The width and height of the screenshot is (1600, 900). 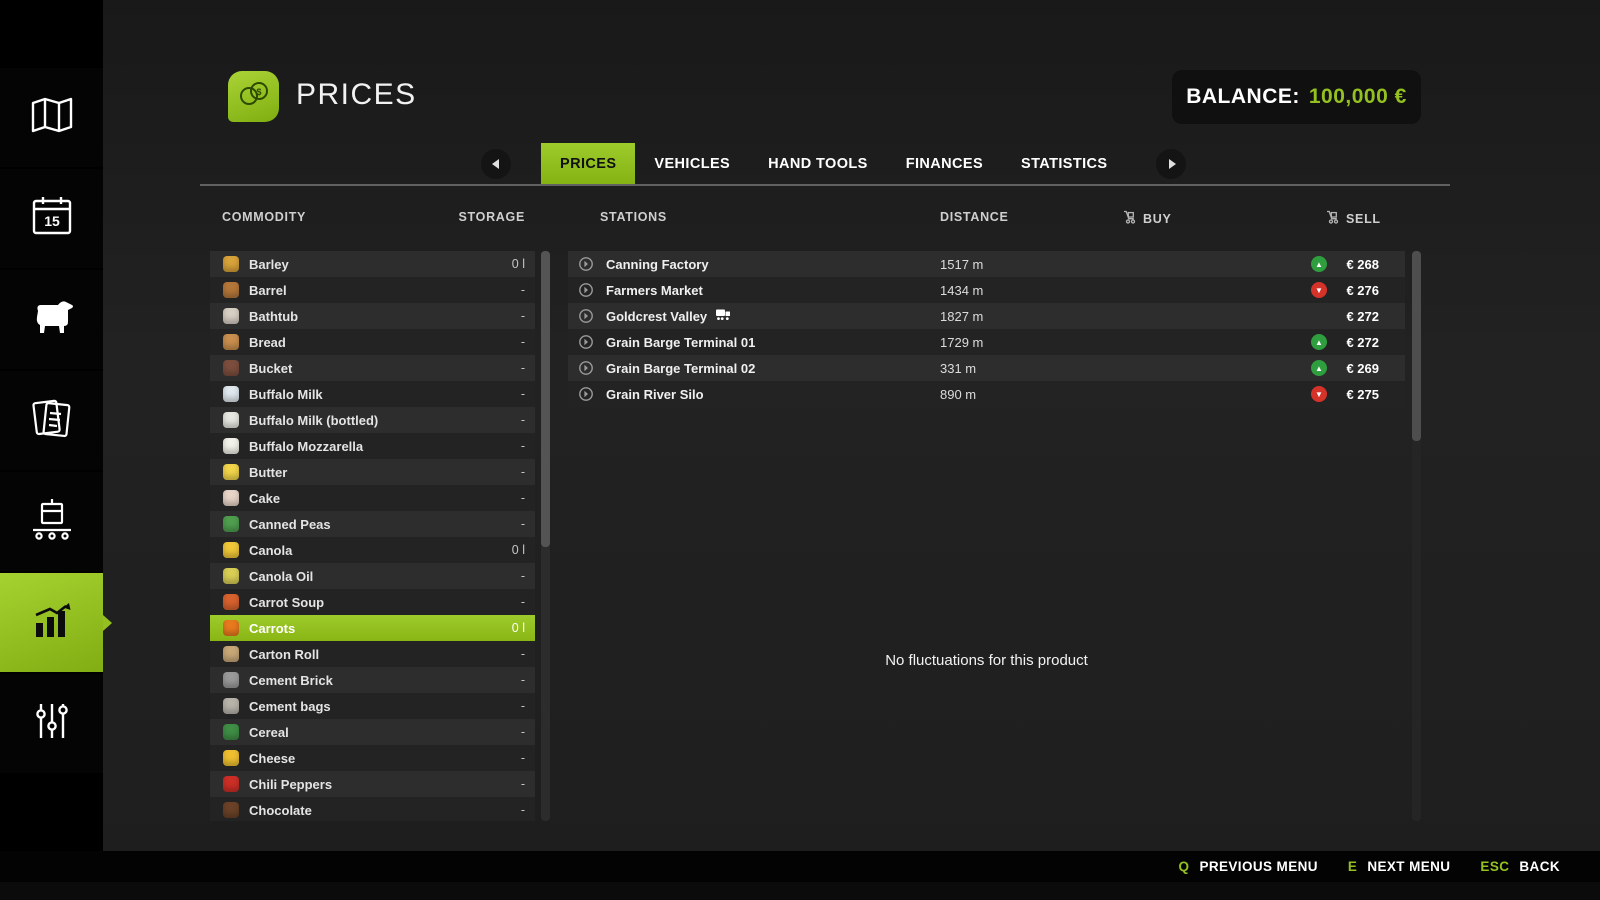 What do you see at coordinates (231, 290) in the screenshot?
I see `barrel-icon` at bounding box center [231, 290].